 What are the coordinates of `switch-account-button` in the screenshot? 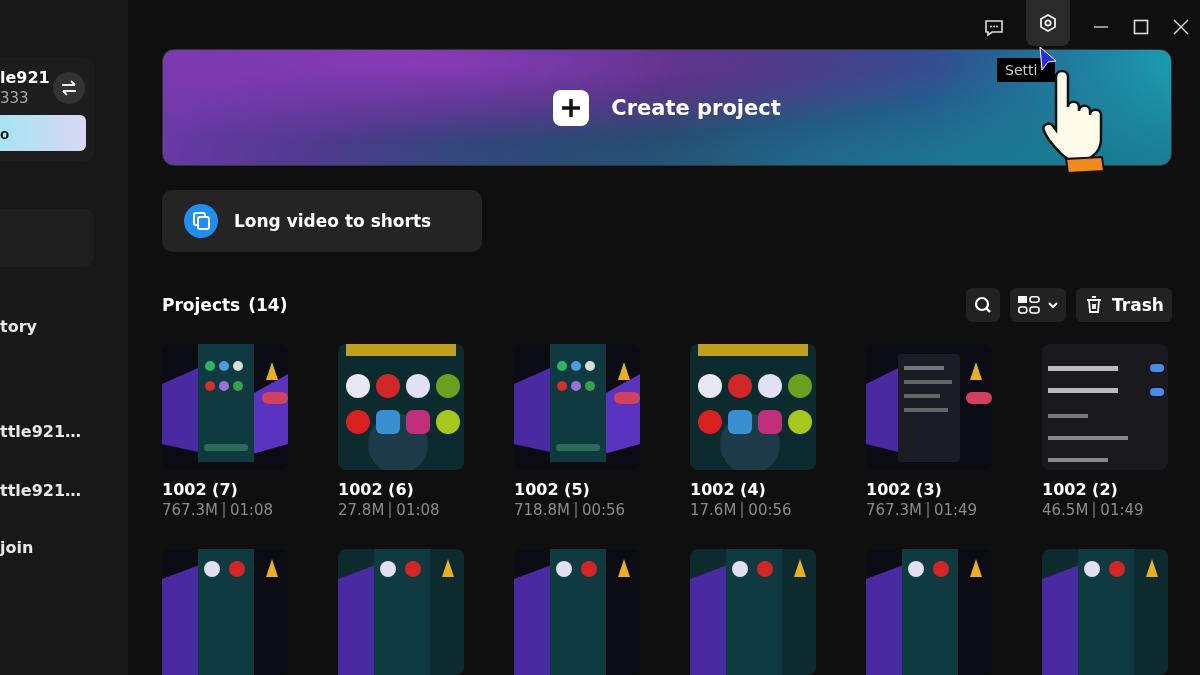 It's located at (69, 87).